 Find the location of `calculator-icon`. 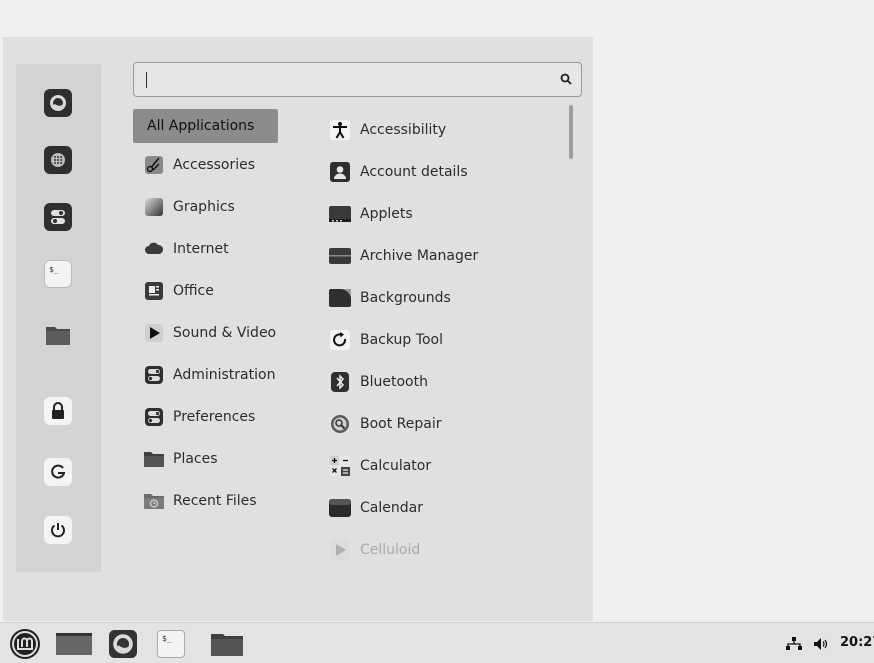

calculator-icon is located at coordinates (340, 466).